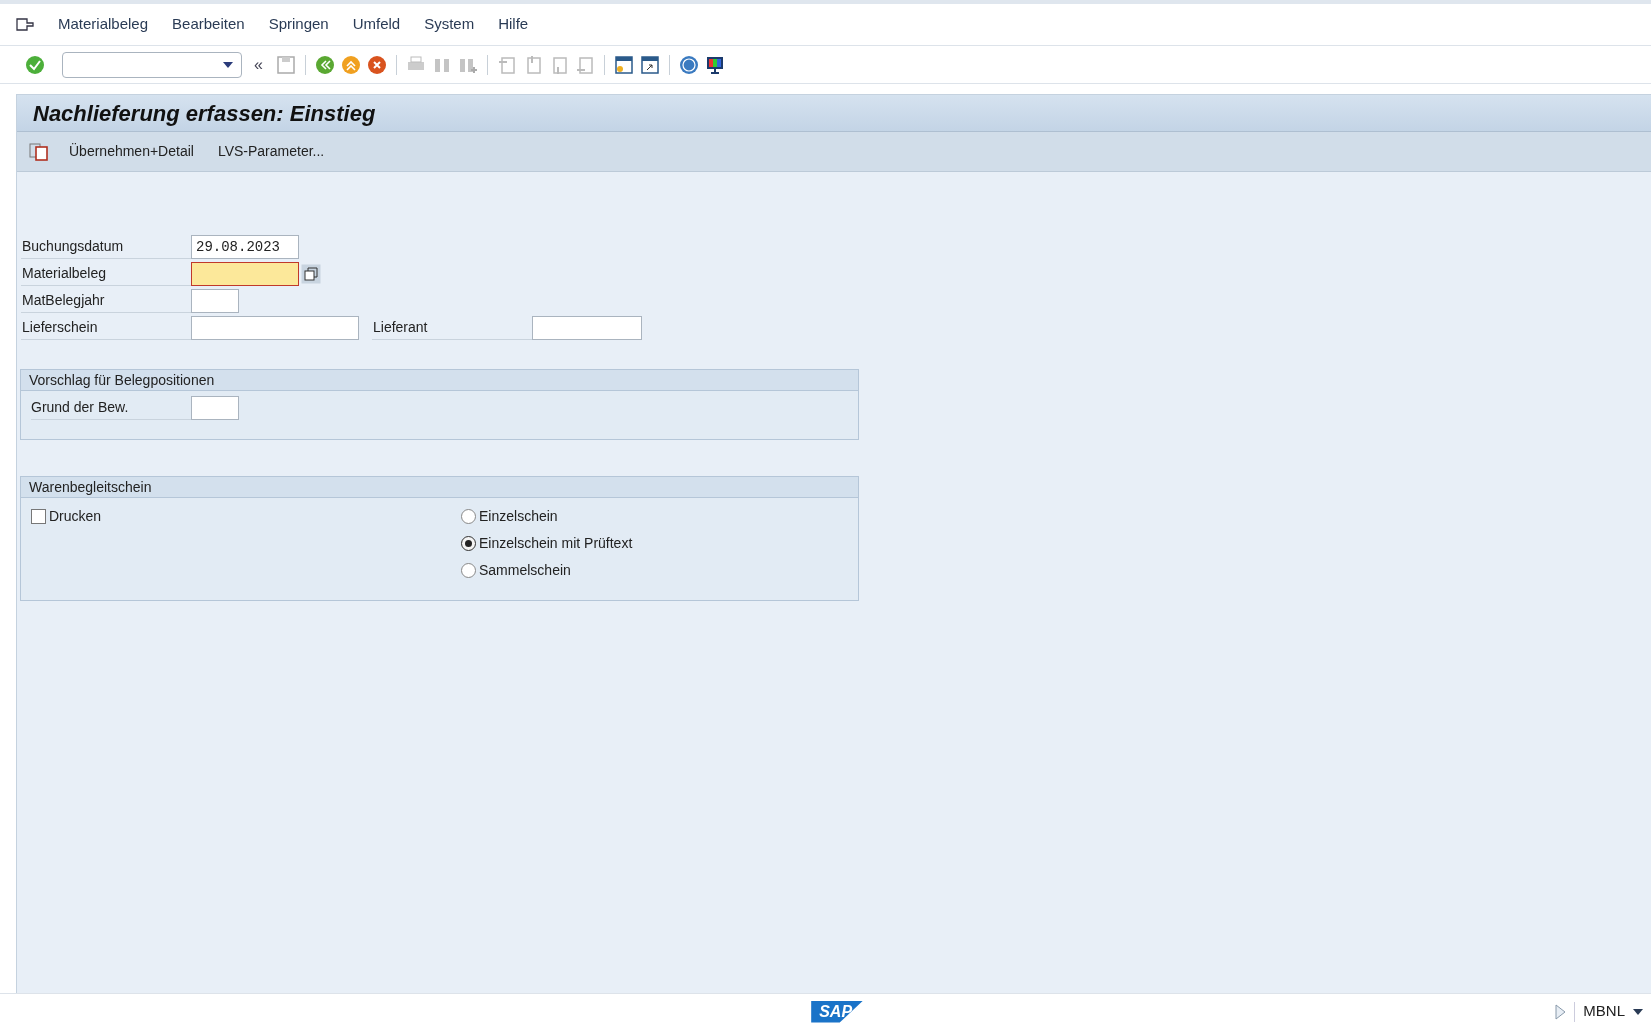 This screenshot has width=1651, height=1029. What do you see at coordinates (837, 1011) in the screenshot?
I see `sap-logo: SAP` at bounding box center [837, 1011].